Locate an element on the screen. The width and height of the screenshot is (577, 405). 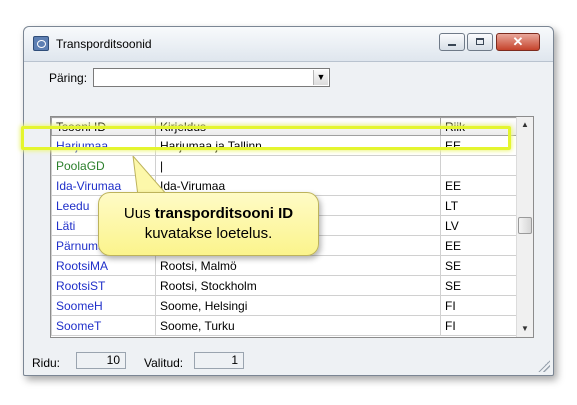
scrollbar-thumb is located at coordinates (525, 225).